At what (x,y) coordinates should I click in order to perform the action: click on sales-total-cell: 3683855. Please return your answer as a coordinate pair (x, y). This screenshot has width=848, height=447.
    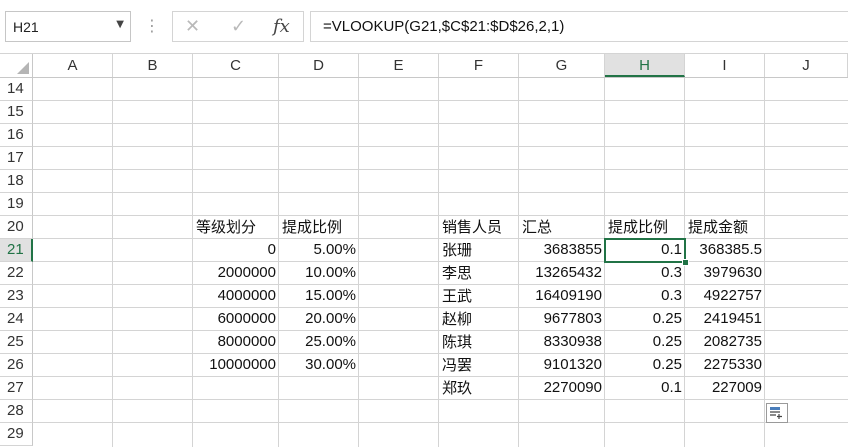
    Looking at the image, I should click on (562, 250).